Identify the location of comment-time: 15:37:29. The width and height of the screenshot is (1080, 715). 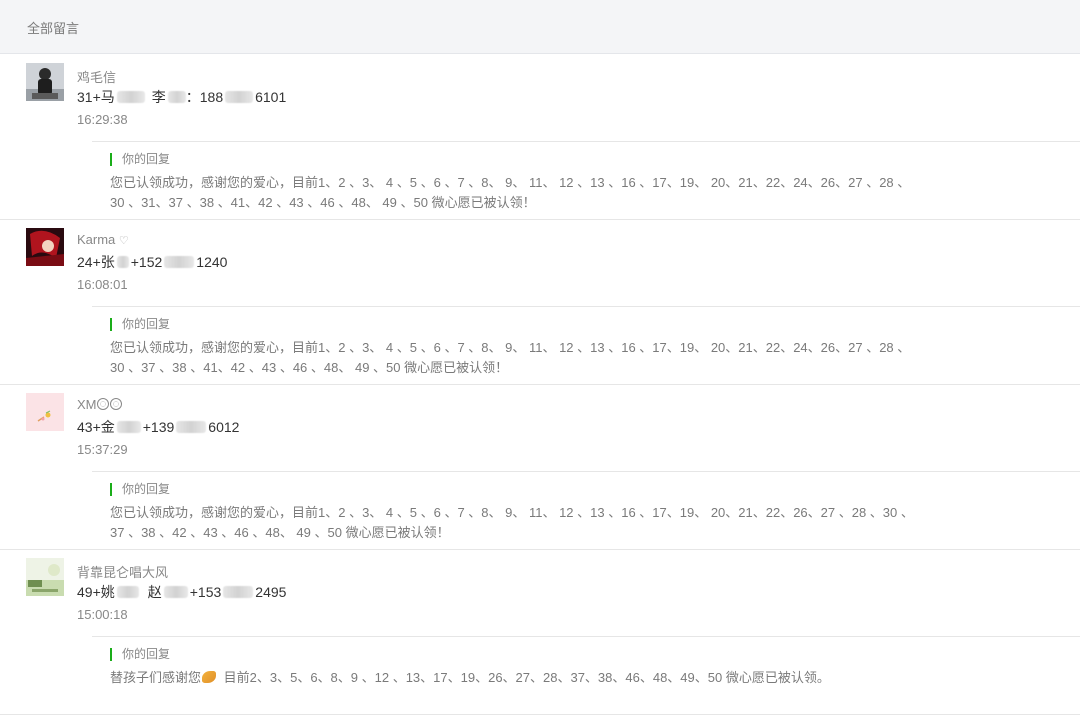
(102, 449).